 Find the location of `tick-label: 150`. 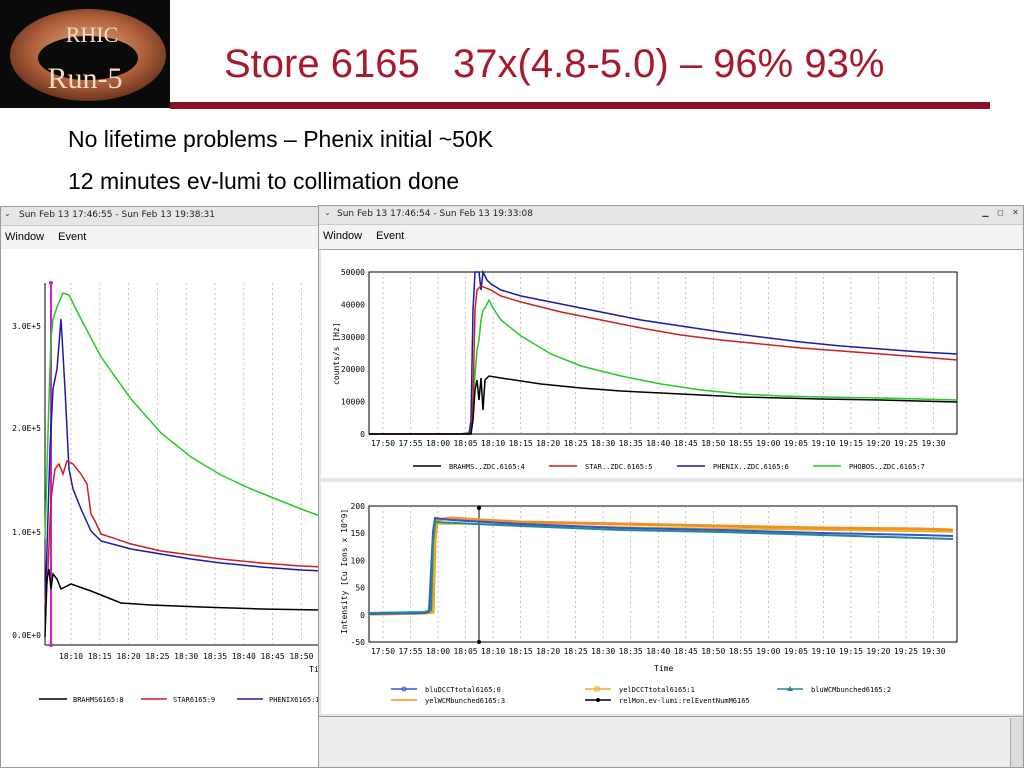

tick-label: 150 is located at coordinates (358, 533).